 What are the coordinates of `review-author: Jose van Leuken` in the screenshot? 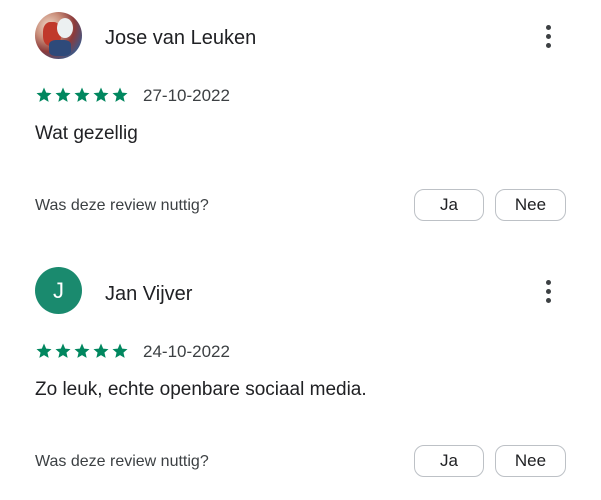 It's located at (181, 38).